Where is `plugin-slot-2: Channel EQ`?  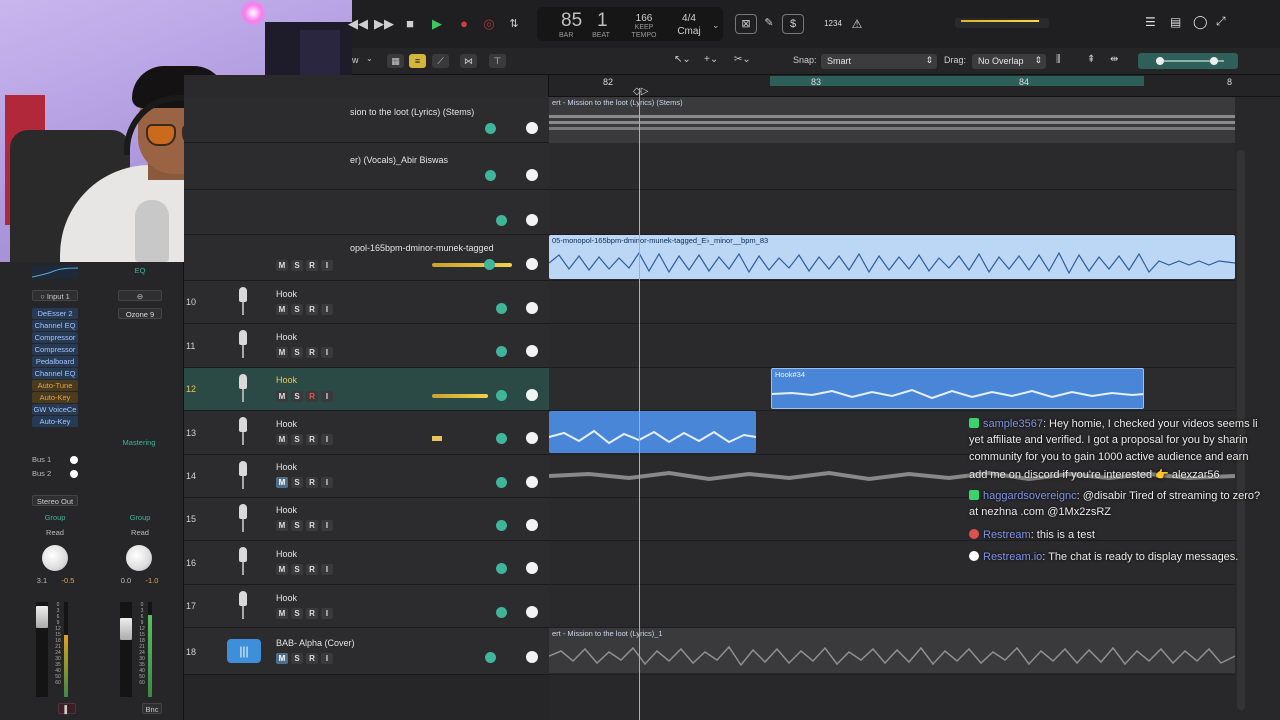 plugin-slot-2: Channel EQ is located at coordinates (55, 325).